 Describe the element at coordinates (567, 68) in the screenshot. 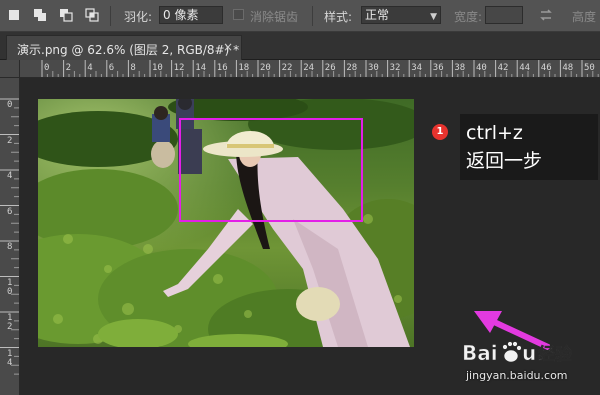

I see `ruler-tick-label: 48` at that location.